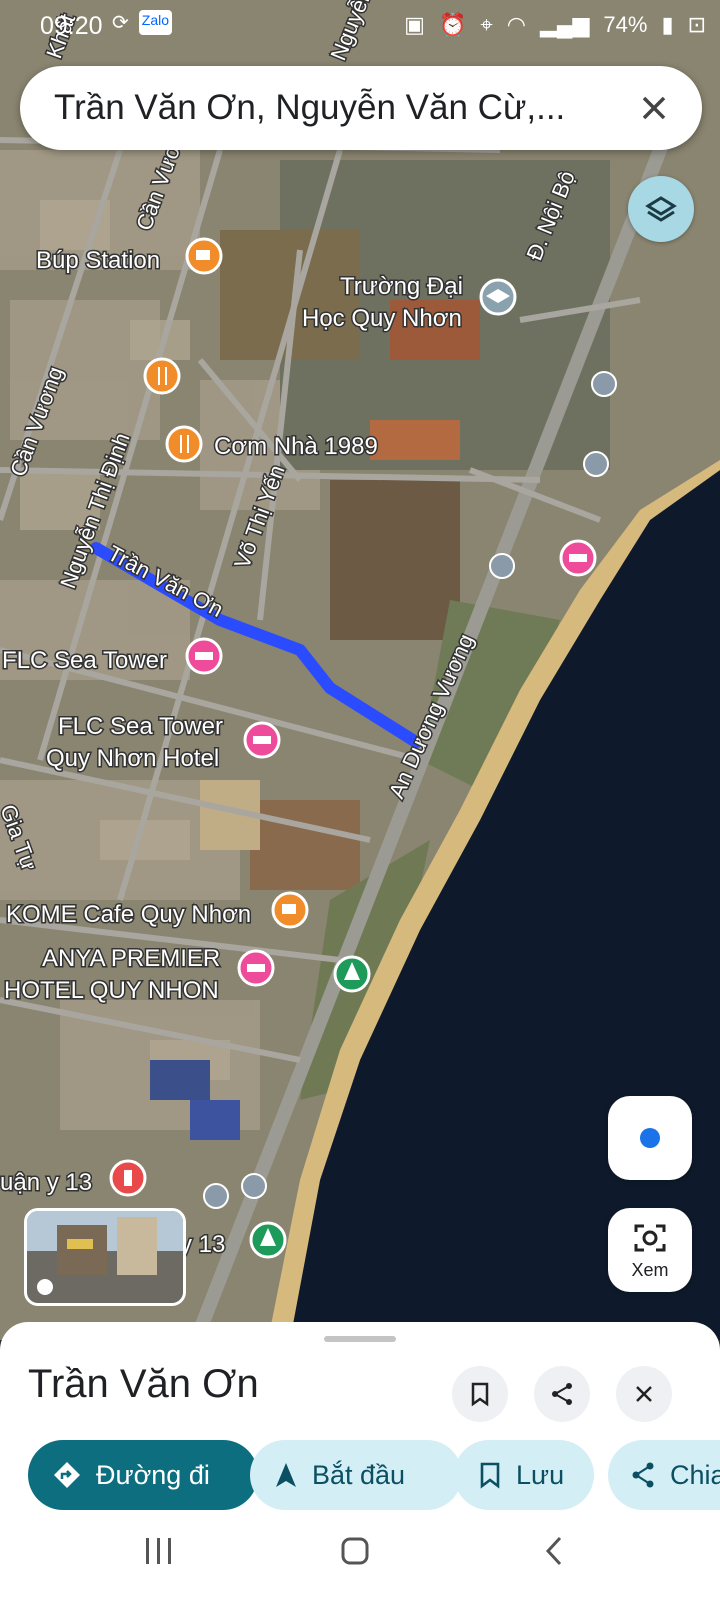  I want to click on action-chips: Đường đi Bắt đầu Lưu Chia sẻ, so click(374, 1475).